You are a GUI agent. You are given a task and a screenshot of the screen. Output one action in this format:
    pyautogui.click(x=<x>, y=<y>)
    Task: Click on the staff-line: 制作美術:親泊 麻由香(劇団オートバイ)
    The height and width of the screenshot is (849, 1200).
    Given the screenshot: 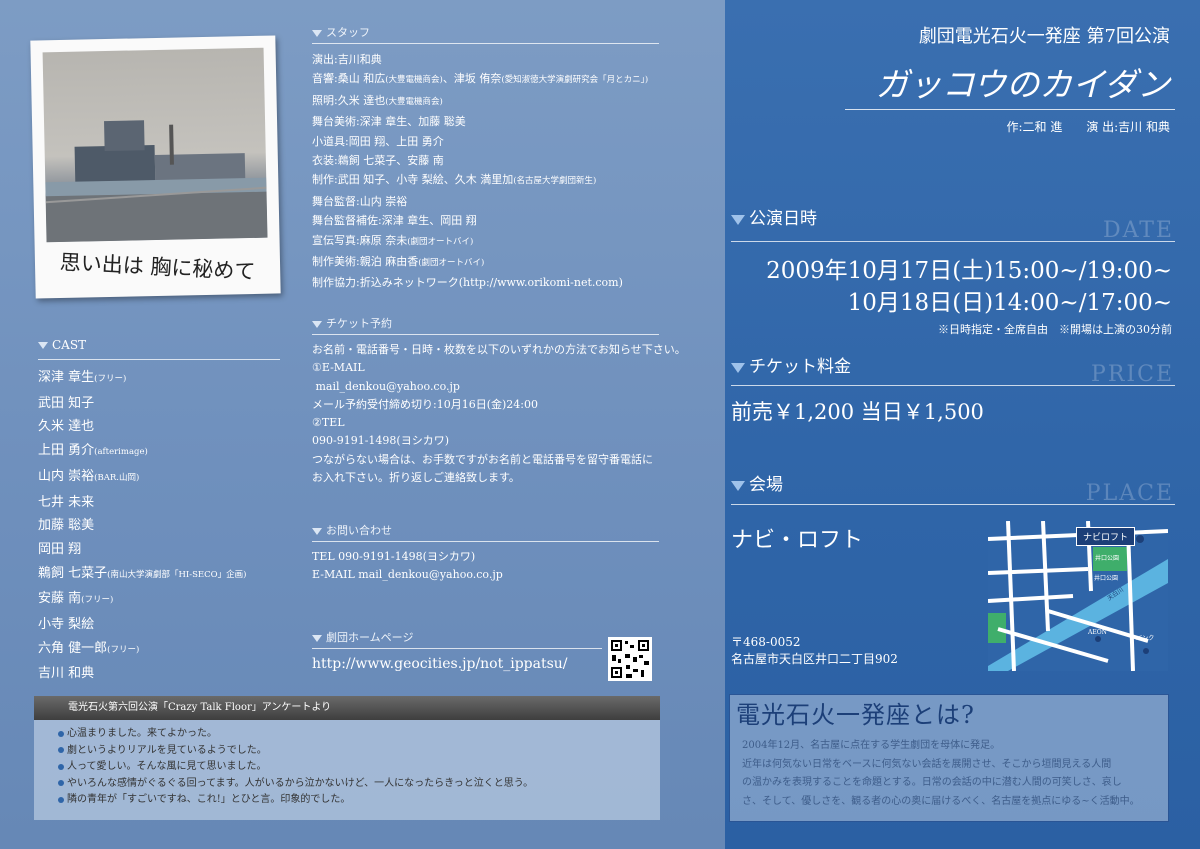 What is the action you would take?
    pyautogui.click(x=480, y=262)
    